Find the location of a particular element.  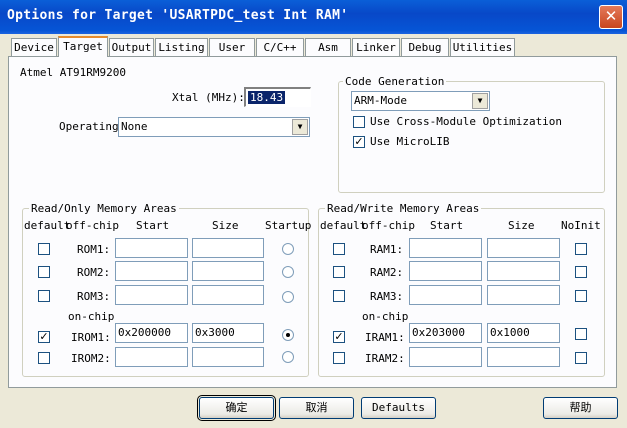

cancel-button: 取消 is located at coordinates (316, 408).